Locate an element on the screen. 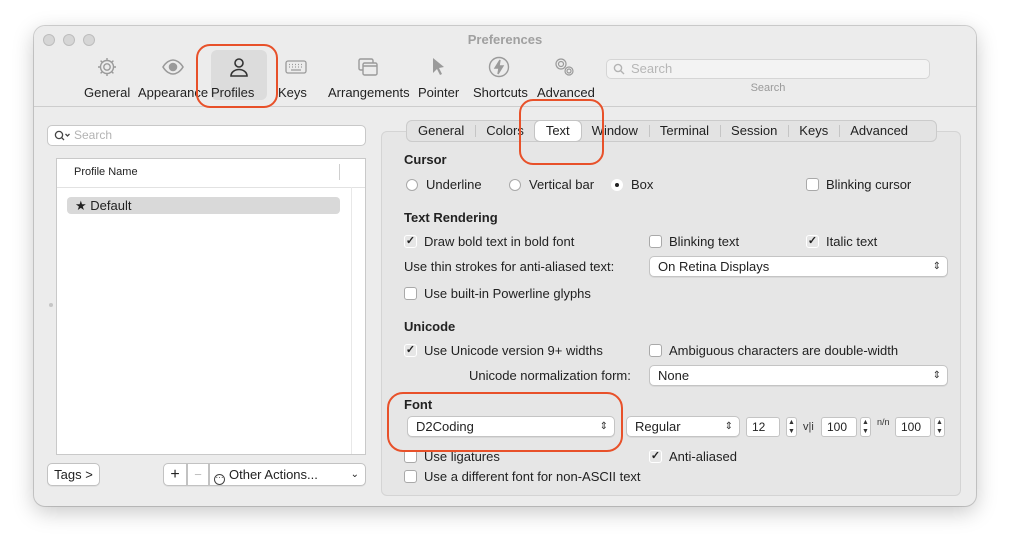  ambiguous-double-width-checkbox: Ambiguous characters are double-width is located at coordinates (773, 350).